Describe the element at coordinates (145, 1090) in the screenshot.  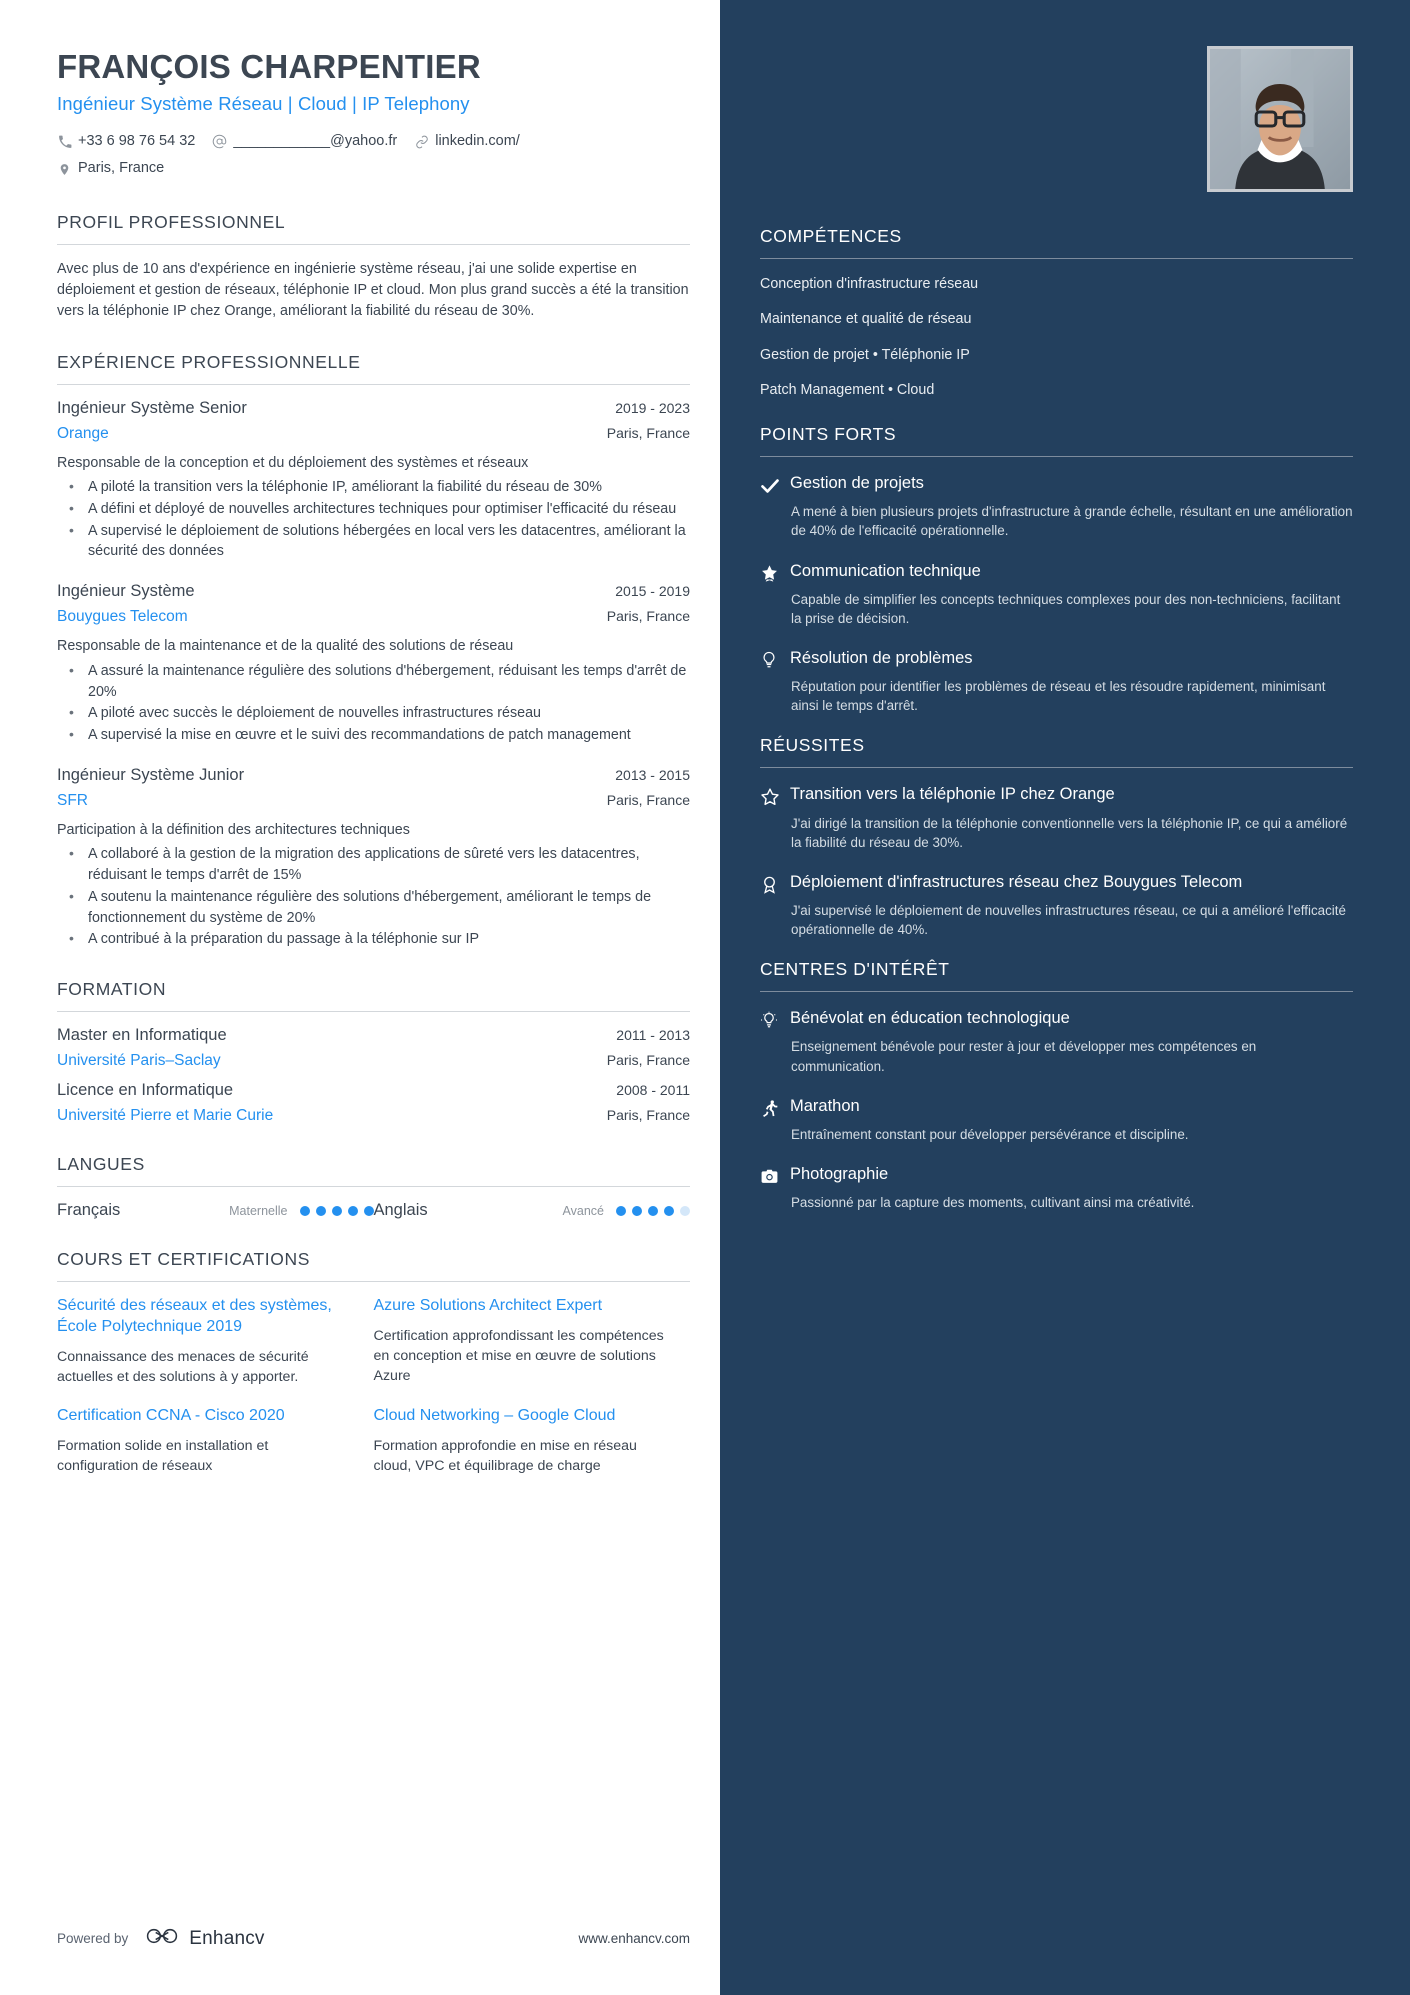
I see `degree-title: Licence en Informatique` at that location.